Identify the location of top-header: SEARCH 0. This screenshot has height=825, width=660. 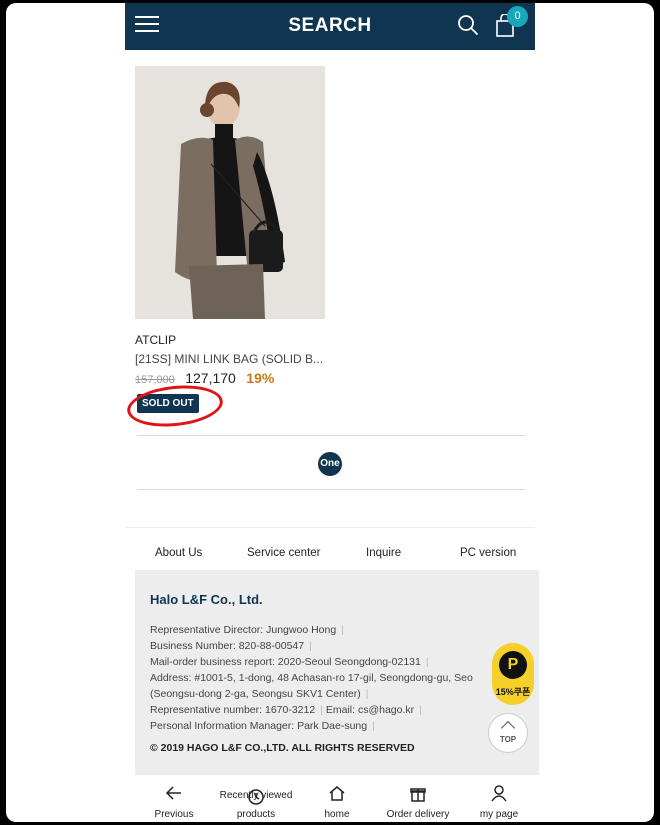
(330, 26).